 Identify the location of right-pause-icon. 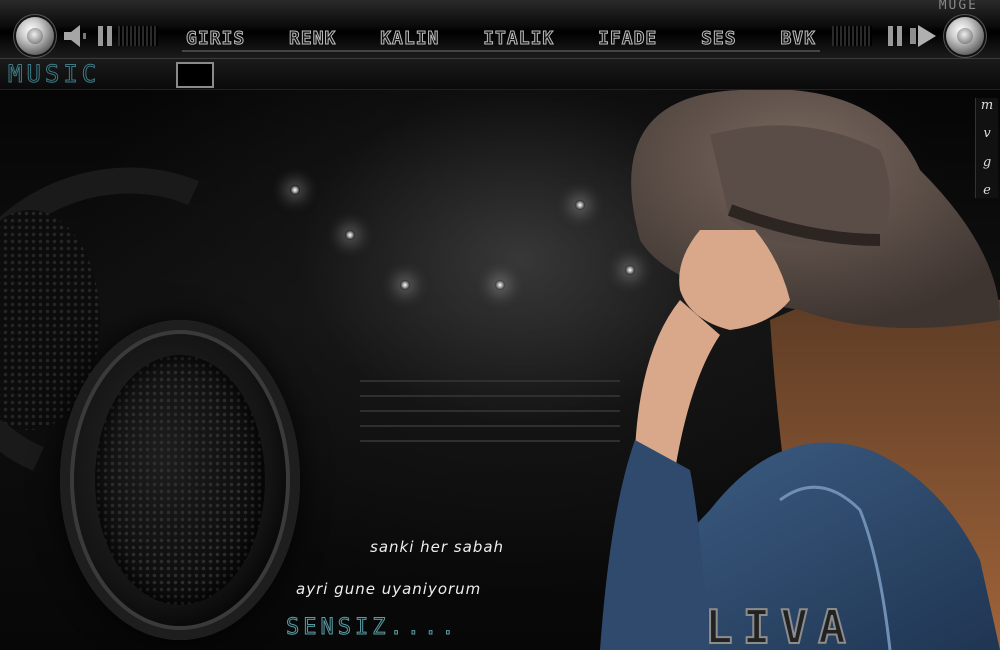
(895, 36).